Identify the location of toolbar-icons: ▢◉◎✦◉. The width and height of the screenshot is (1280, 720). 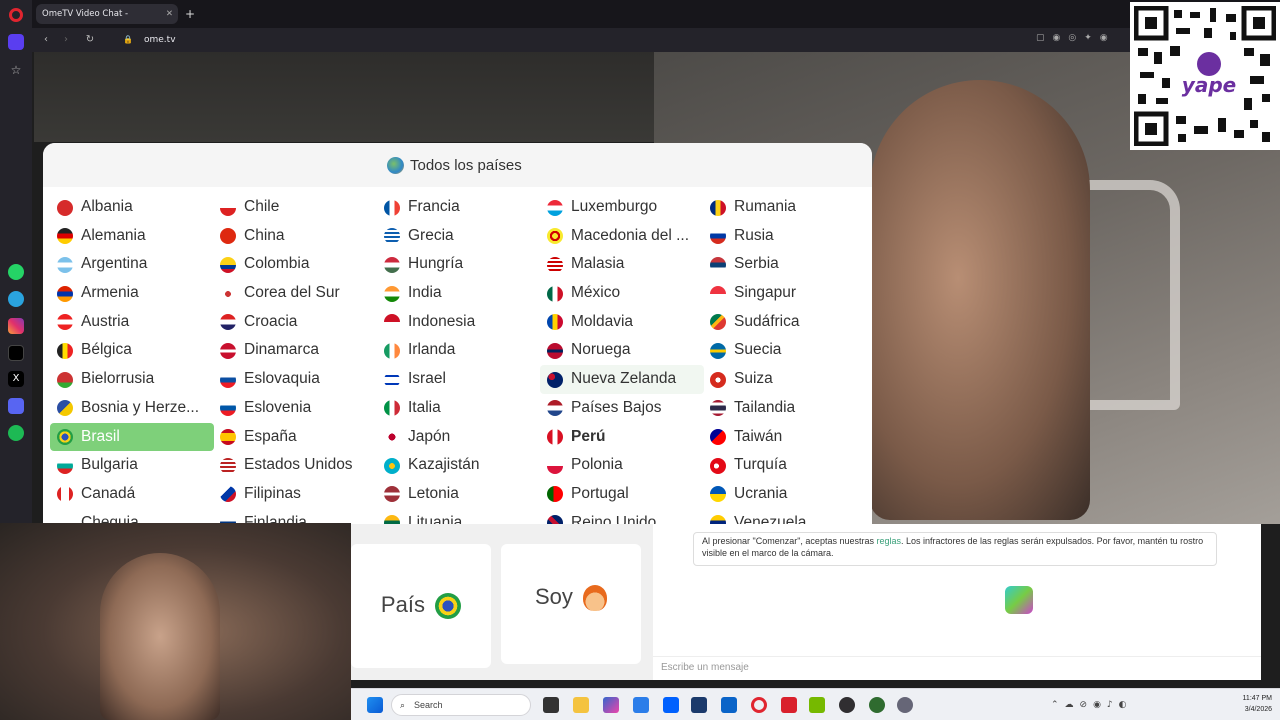
(1076, 38).